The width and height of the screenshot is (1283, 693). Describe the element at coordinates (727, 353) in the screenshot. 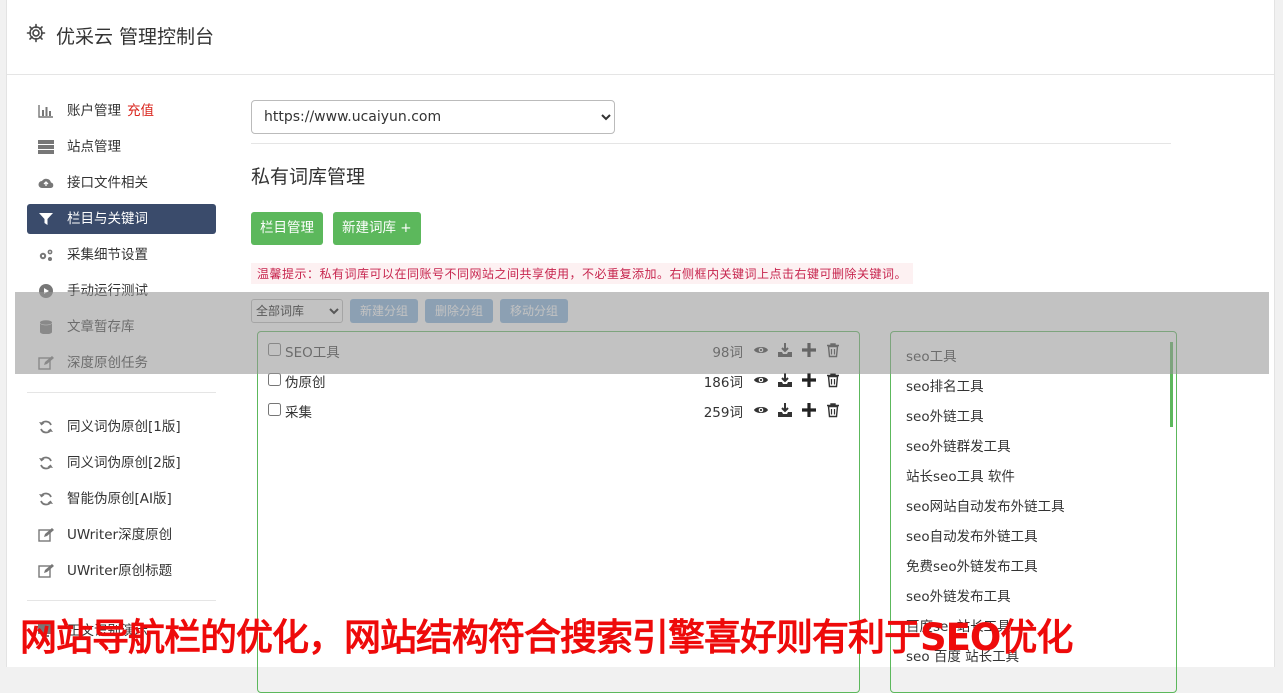

I see `library-count: 98词` at that location.